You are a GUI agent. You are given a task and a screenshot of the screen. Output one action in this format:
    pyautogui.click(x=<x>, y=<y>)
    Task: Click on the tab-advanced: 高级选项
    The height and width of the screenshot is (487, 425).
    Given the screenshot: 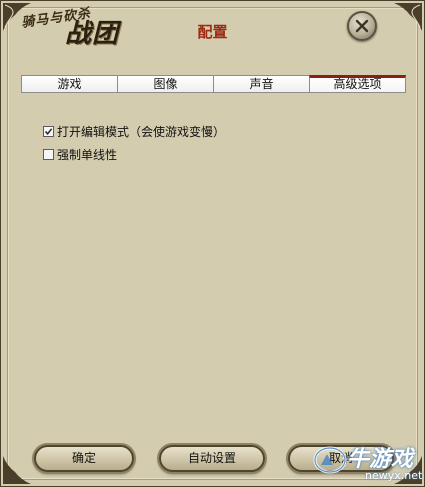 What is the action you would take?
    pyautogui.click(x=357, y=84)
    